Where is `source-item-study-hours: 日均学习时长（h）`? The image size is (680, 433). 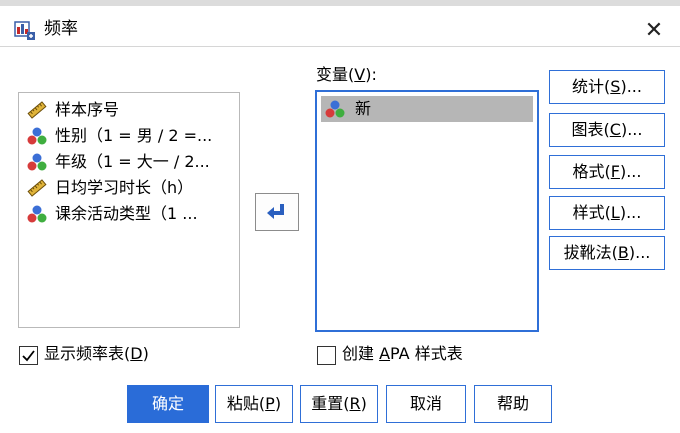
source-item-study-hours: 日均学习时长（h） is located at coordinates (130, 188).